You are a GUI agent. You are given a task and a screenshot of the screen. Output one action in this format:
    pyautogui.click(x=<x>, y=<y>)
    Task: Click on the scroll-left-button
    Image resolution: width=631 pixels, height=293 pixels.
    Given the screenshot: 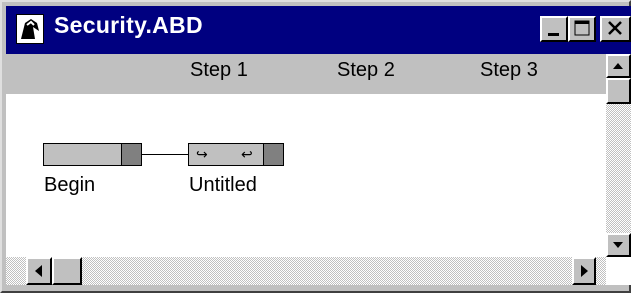 What is the action you would take?
    pyautogui.click(x=39, y=271)
    